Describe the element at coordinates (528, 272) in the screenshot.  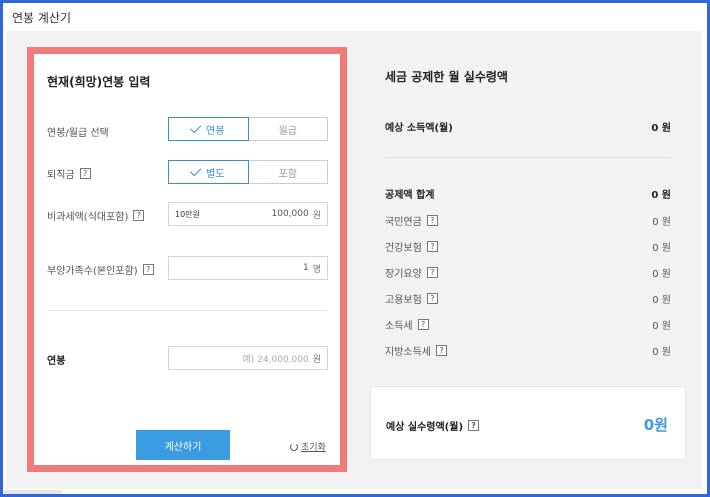
I see `deduction-row: 장기요양? 0 원` at that location.